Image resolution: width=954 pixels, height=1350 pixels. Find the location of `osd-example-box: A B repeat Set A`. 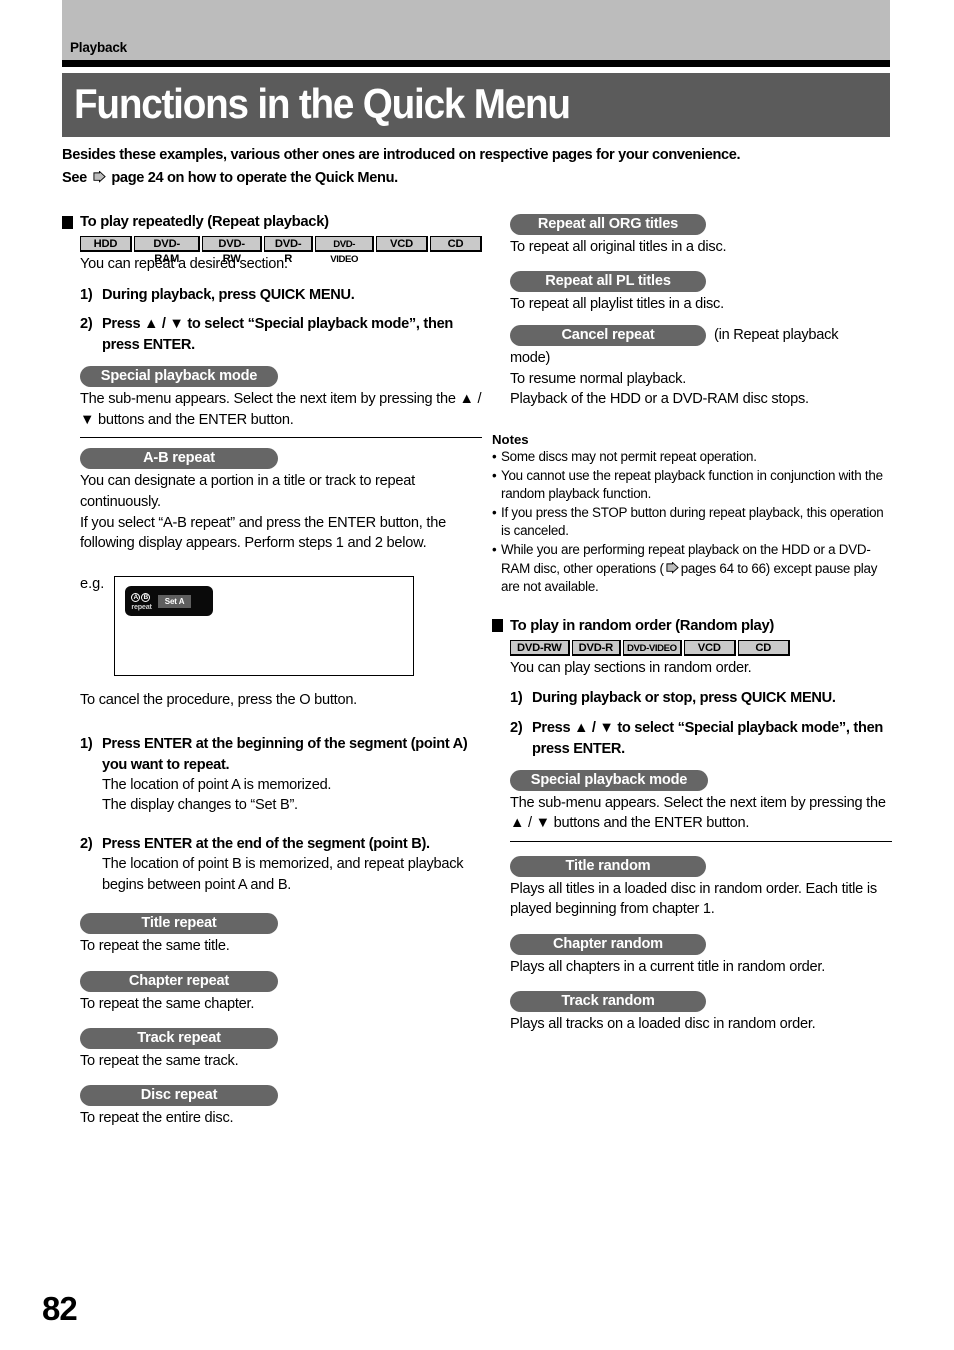

osd-example-box: A B repeat Set A is located at coordinates (264, 626).